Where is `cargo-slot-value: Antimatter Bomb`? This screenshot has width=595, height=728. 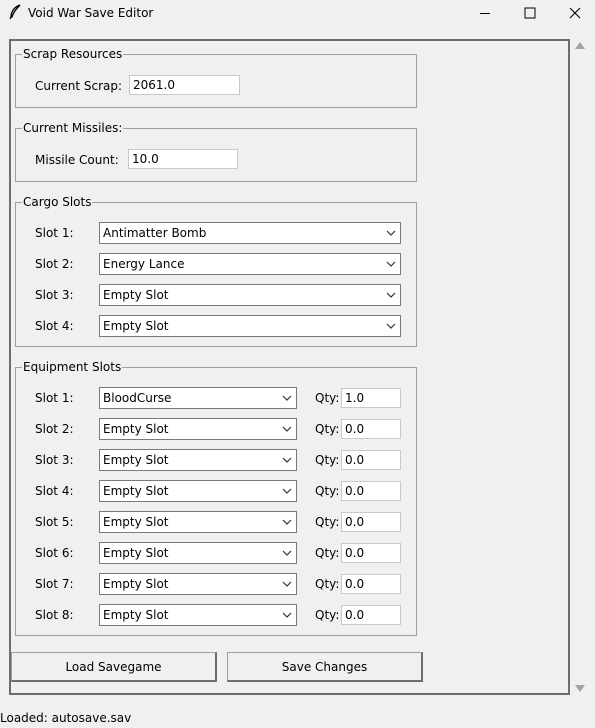
cargo-slot-value: Antimatter Bomb is located at coordinates (155, 233).